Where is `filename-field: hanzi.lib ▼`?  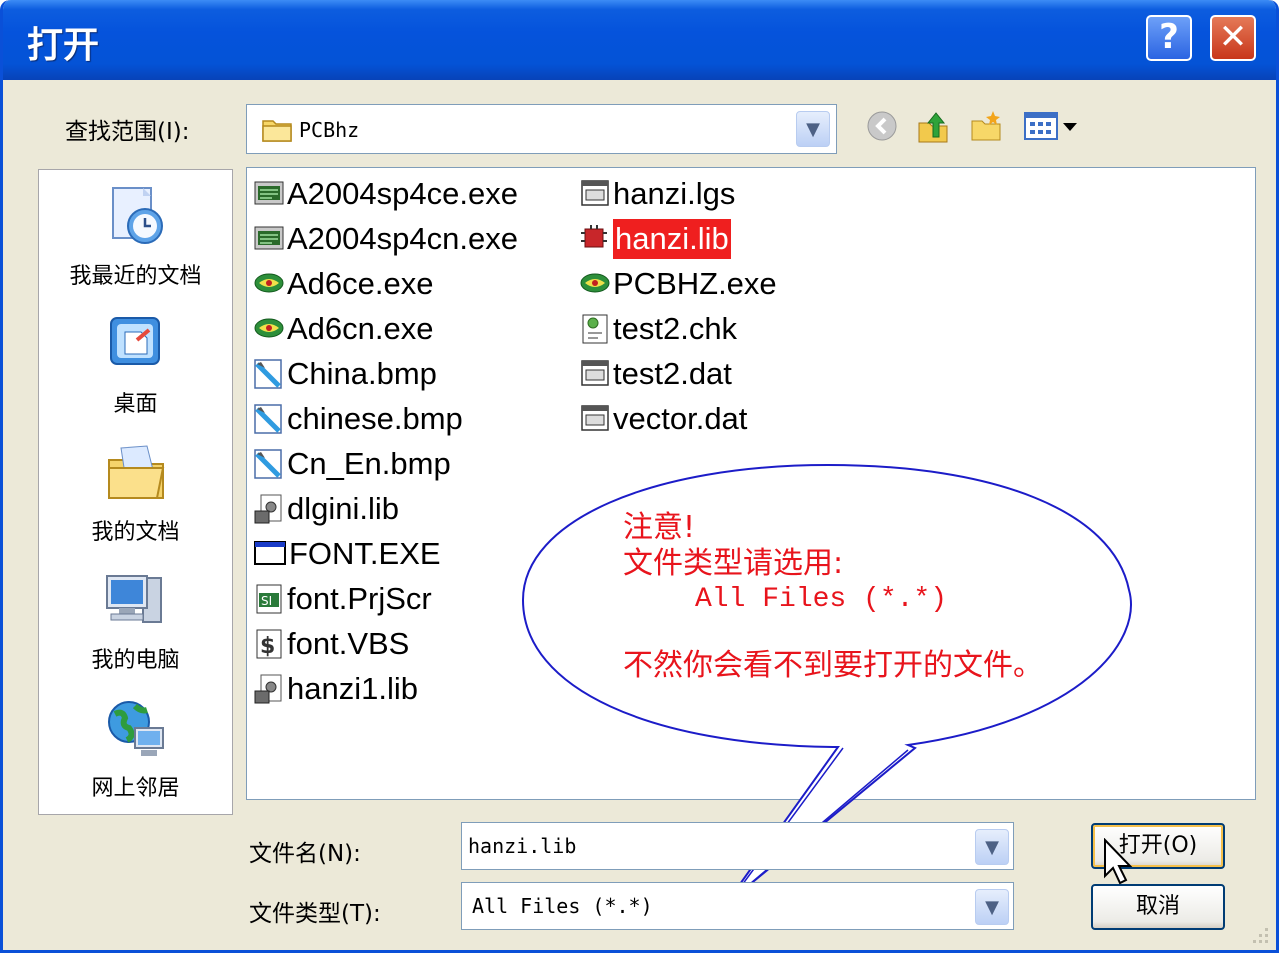 filename-field: hanzi.lib ▼ is located at coordinates (737, 846).